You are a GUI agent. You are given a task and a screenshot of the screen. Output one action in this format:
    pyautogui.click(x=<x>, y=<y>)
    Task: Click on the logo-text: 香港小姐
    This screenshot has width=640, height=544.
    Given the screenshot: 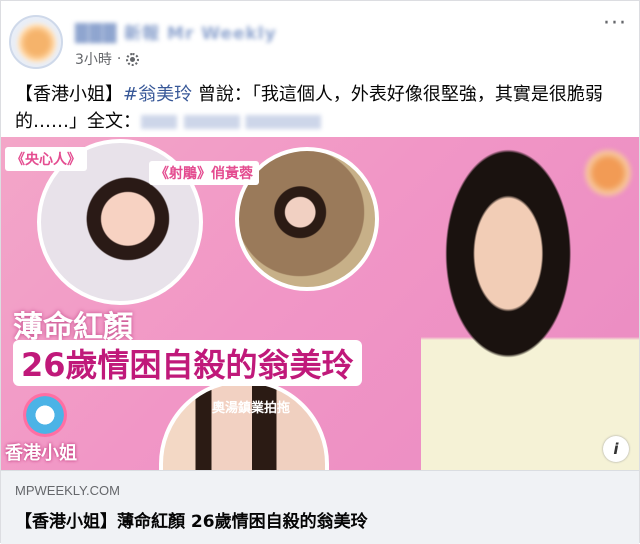 What is the action you would take?
    pyautogui.click(x=41, y=453)
    